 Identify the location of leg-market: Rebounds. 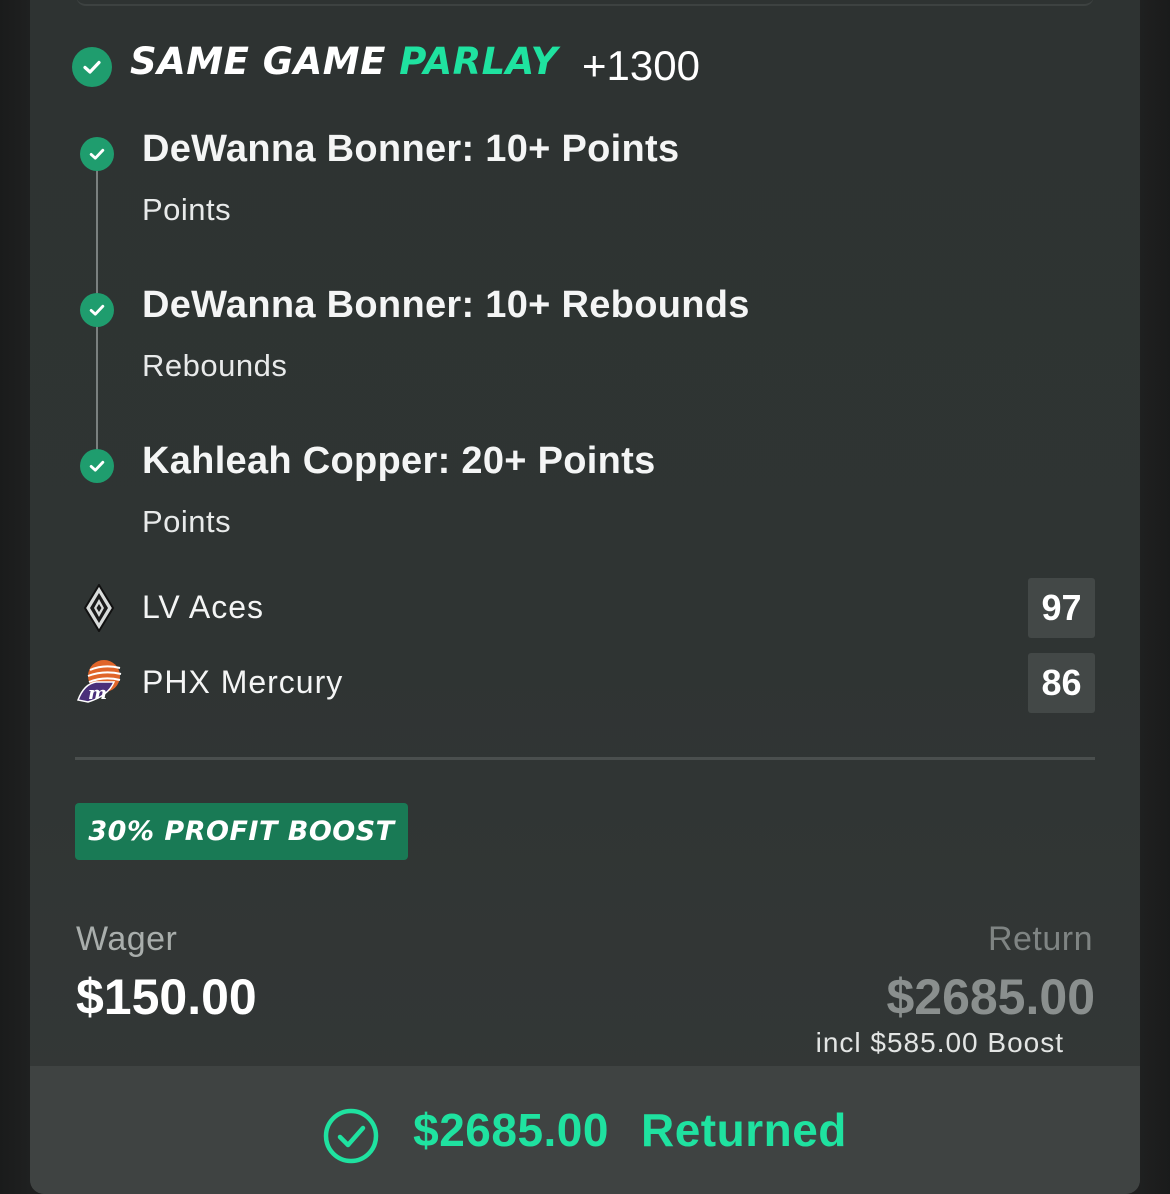
(215, 365).